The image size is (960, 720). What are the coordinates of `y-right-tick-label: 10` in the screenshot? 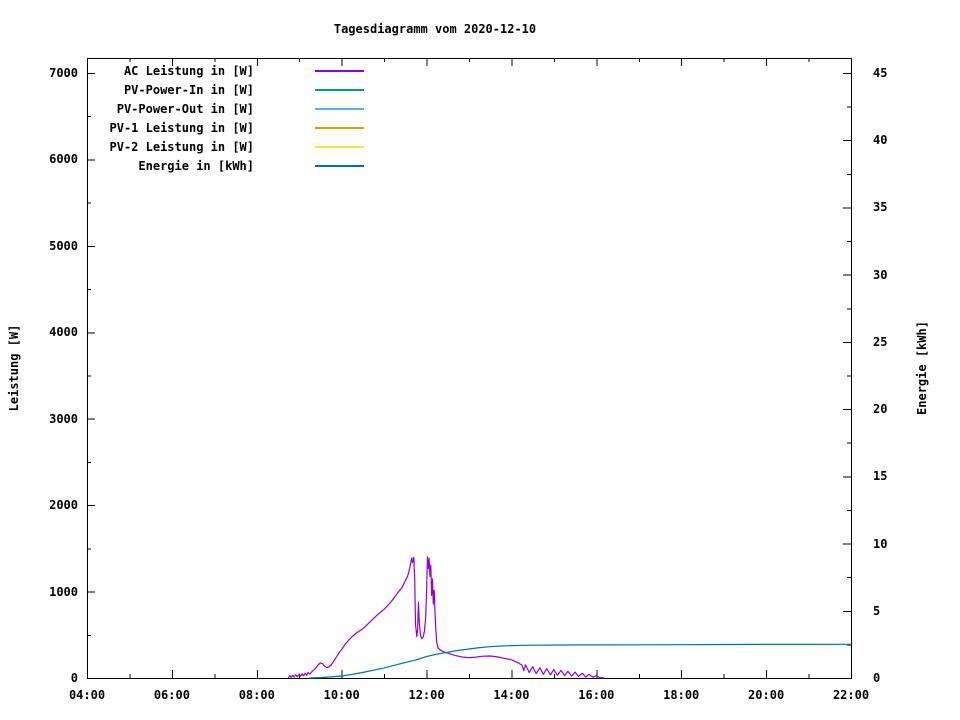 It's located at (880, 543).